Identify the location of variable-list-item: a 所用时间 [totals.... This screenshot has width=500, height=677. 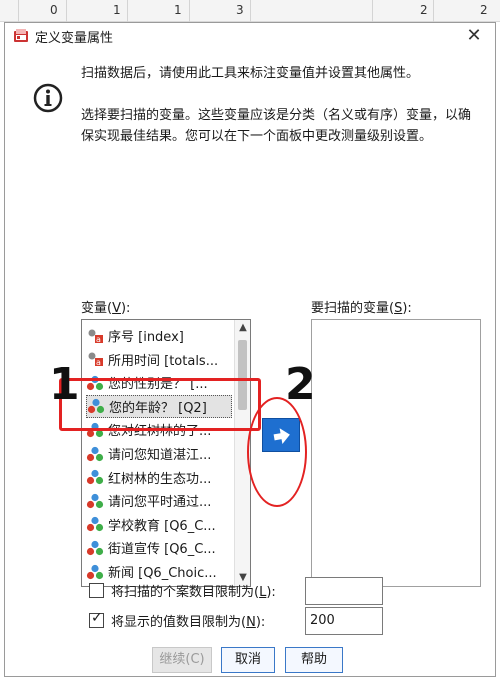
(159, 359).